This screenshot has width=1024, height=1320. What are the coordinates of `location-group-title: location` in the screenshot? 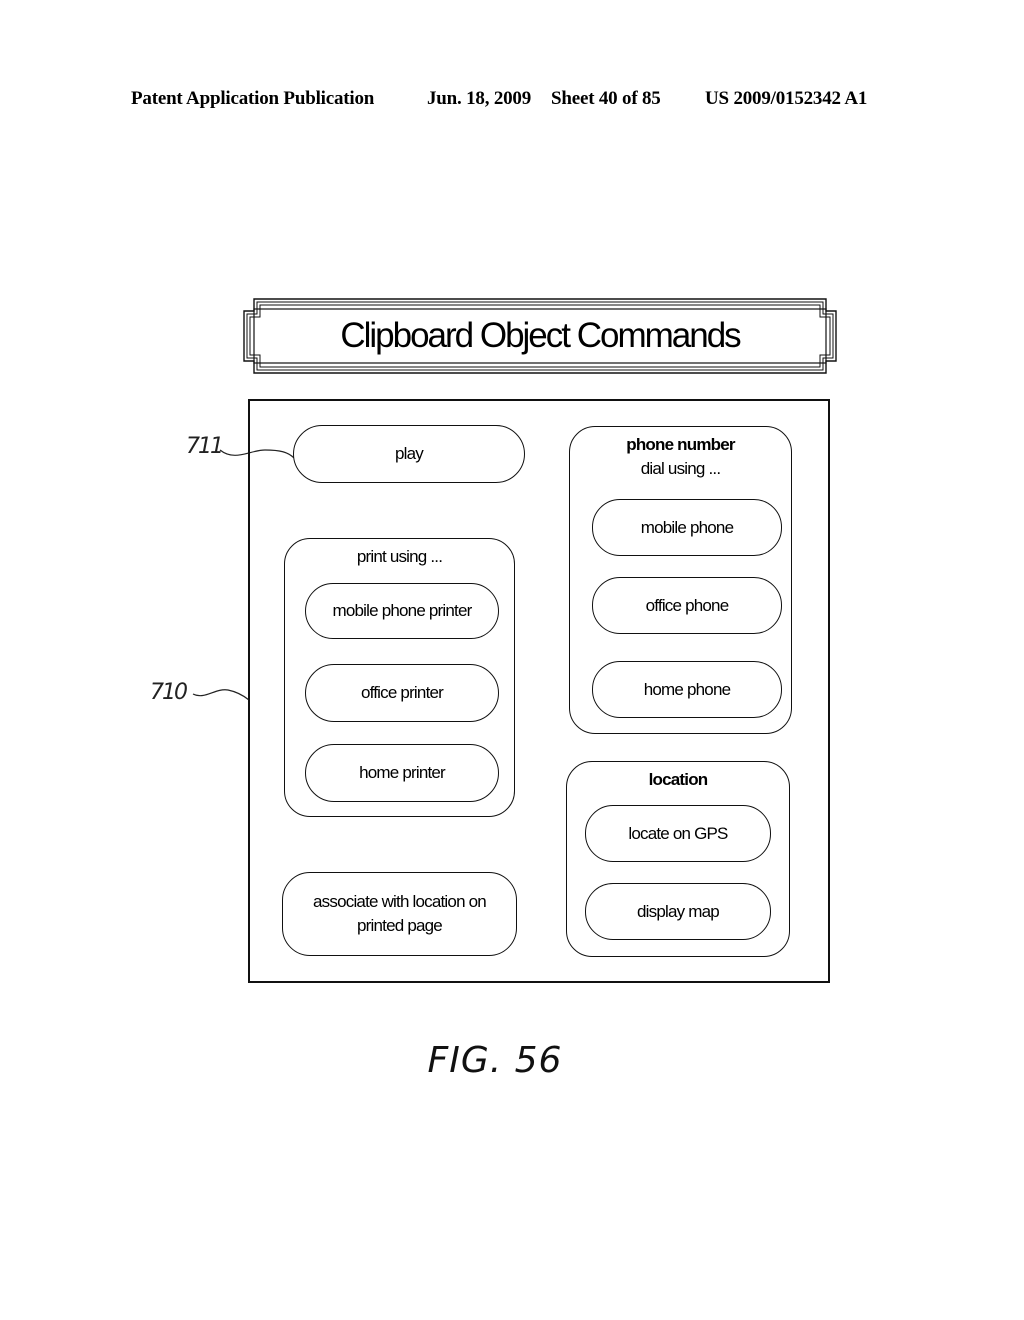 It's located at (678, 779).